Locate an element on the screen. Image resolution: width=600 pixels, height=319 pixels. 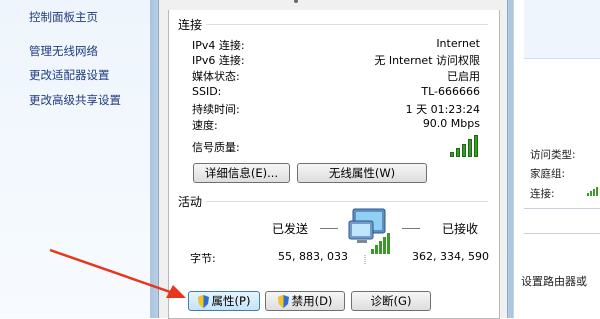
network-computer-icon is located at coordinates (369, 236).